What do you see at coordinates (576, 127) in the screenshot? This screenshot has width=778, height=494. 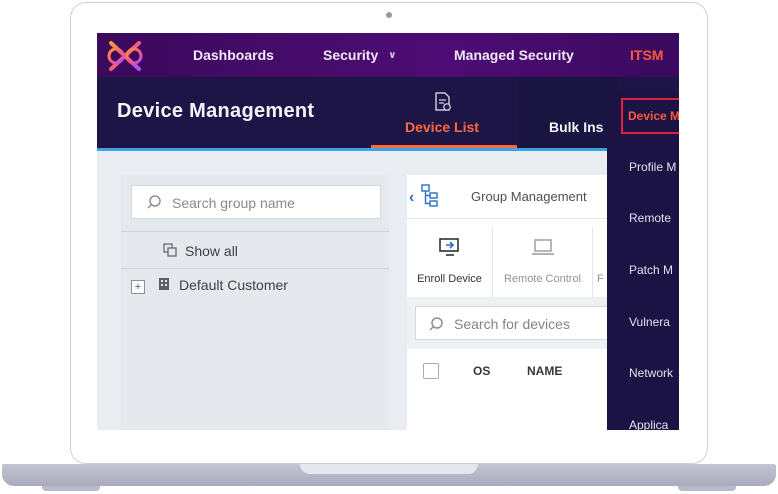 I see `tab-bulk-install-label: Bulk Ins` at bounding box center [576, 127].